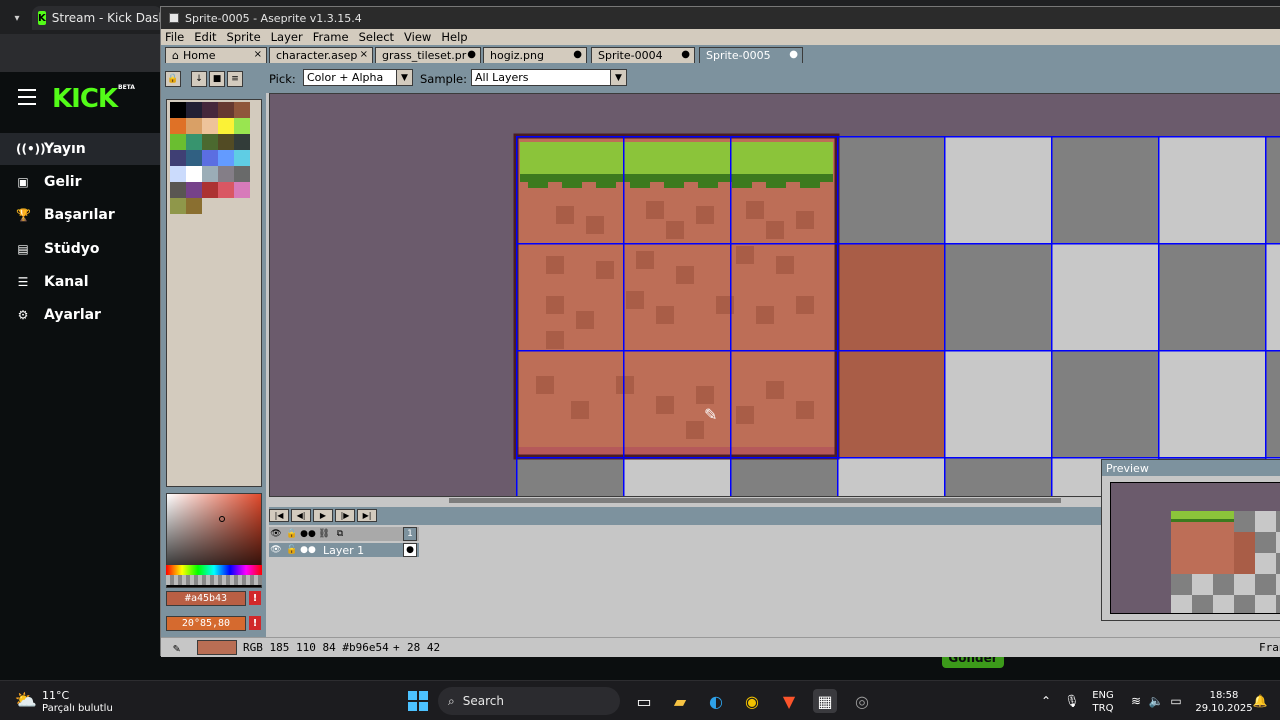  I want to click on microphone-icon: 🎙, so click(1072, 701).